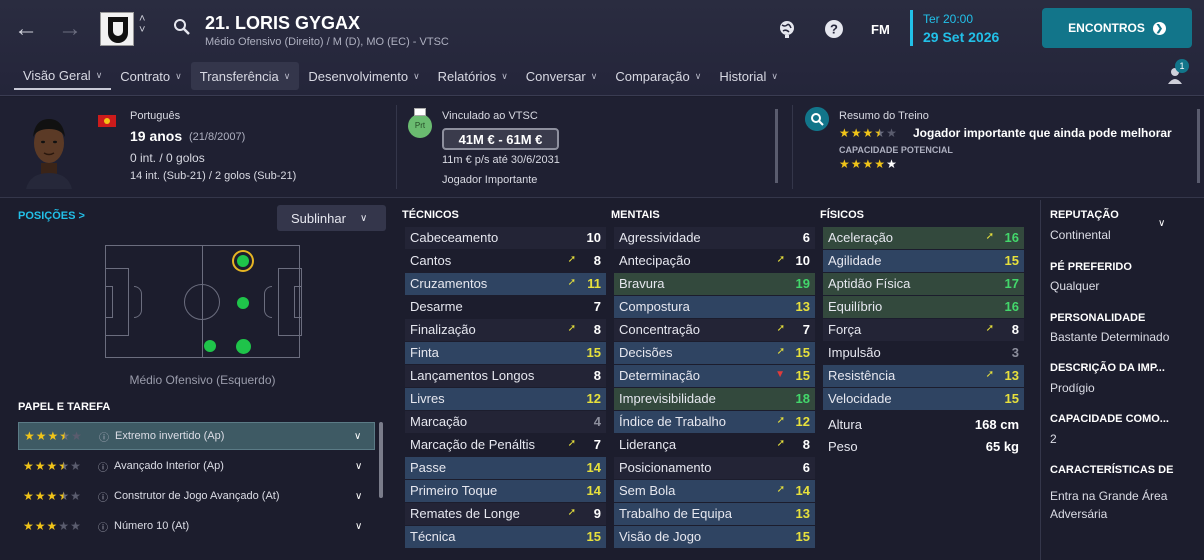  What do you see at coordinates (923, 399) in the screenshot?
I see `attribute-row: Velocidade 15` at bounding box center [923, 399].